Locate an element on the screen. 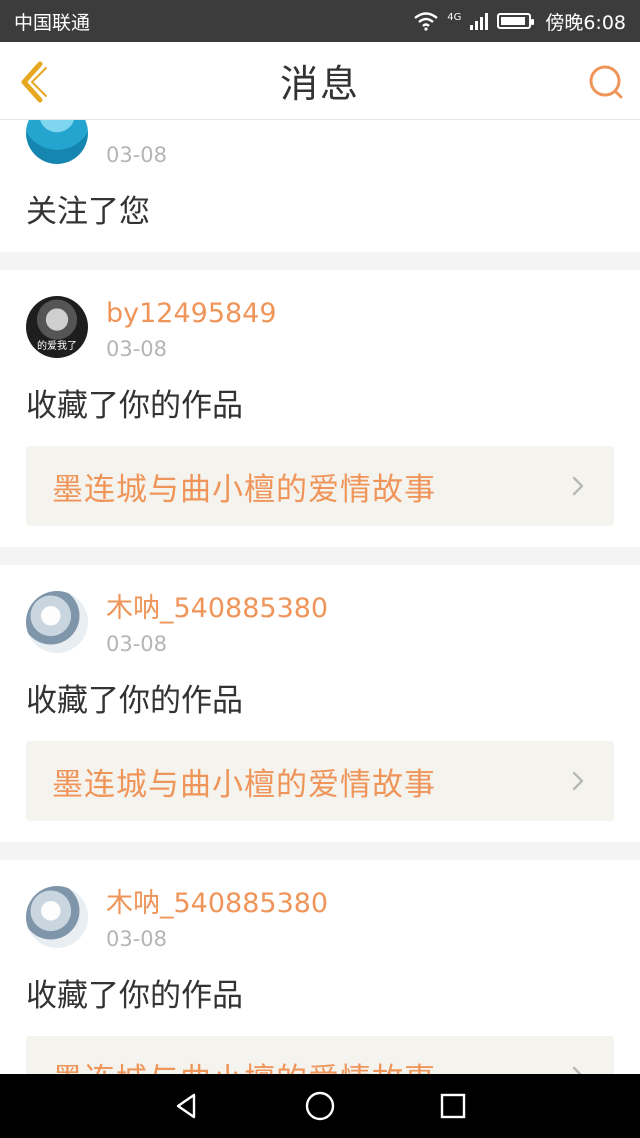 The height and width of the screenshot is (1138, 640). battery-icon is located at coordinates (516, 21).